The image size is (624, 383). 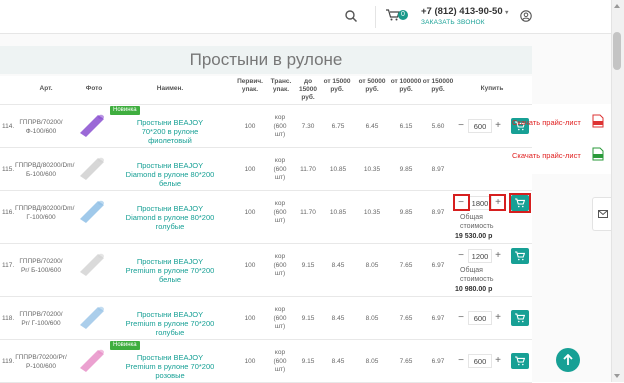 I want to click on cart-icon, so click(x=520, y=256).